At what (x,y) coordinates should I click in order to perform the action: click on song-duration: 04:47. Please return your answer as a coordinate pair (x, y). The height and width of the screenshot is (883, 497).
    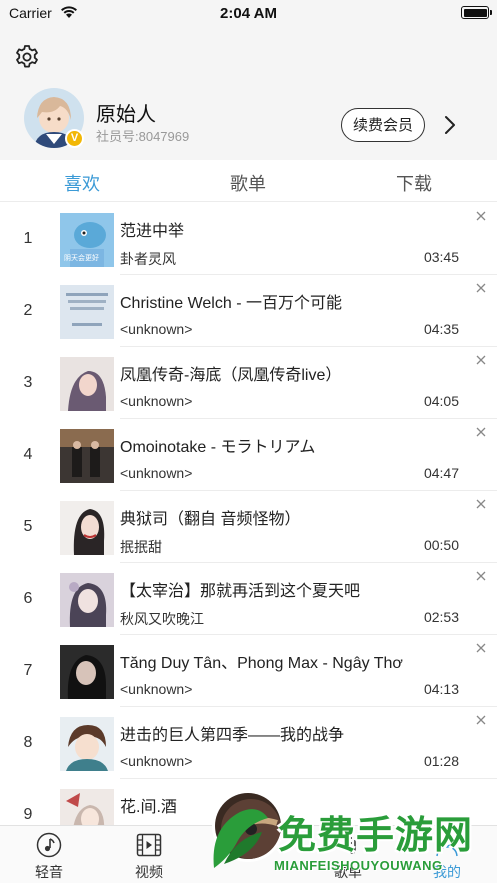
    Looking at the image, I should click on (441, 473).